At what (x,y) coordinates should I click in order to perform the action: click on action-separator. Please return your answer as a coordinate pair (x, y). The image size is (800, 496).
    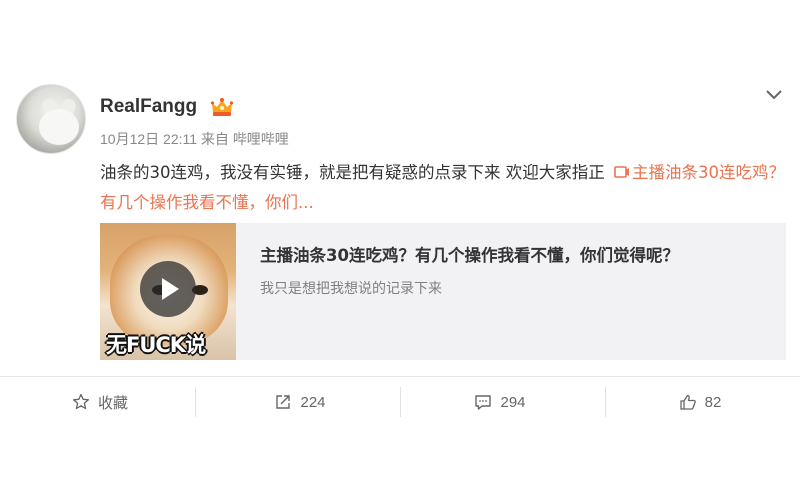
    Looking at the image, I should click on (195, 402).